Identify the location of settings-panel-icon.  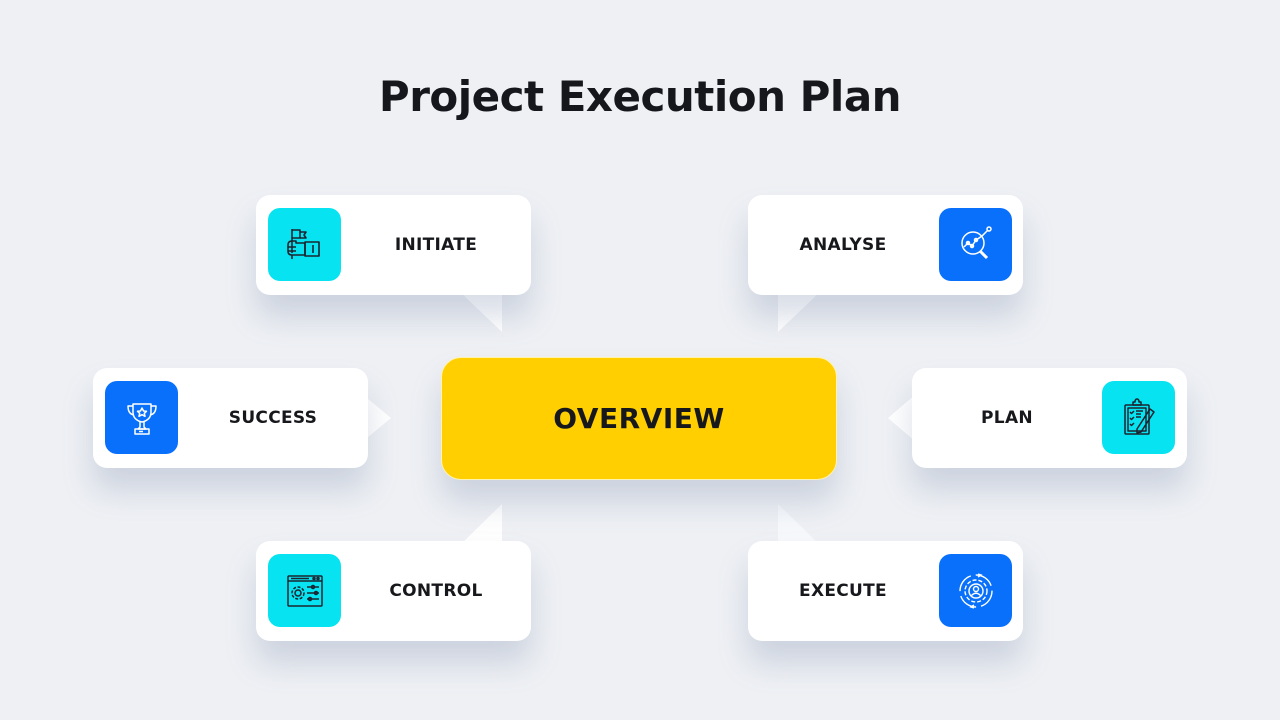
(304, 590).